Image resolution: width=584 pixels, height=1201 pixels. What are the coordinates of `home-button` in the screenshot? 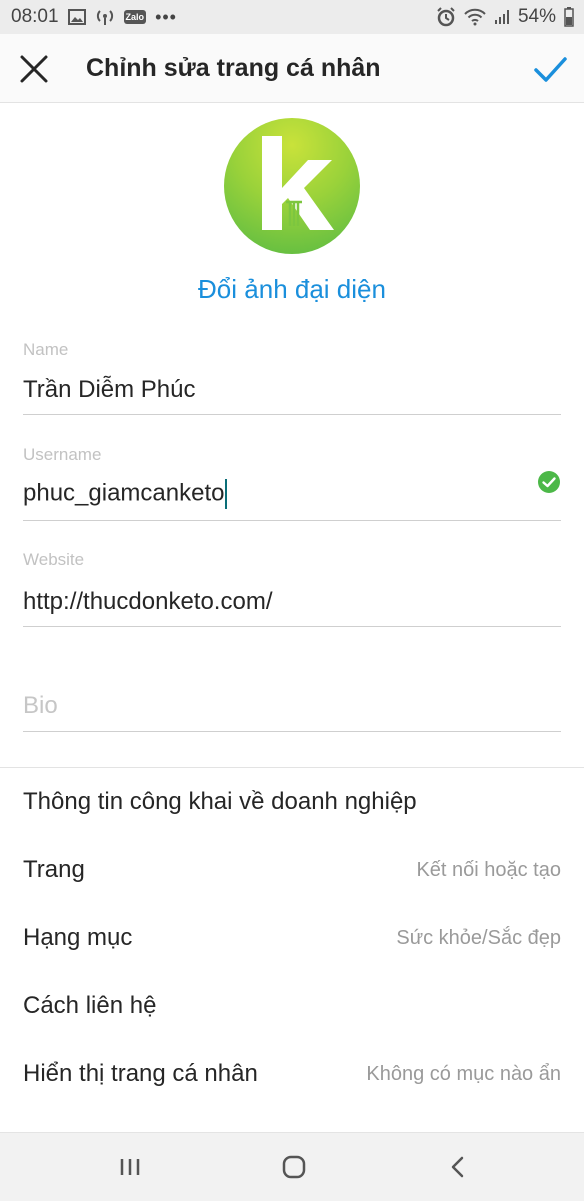 It's located at (294, 1167).